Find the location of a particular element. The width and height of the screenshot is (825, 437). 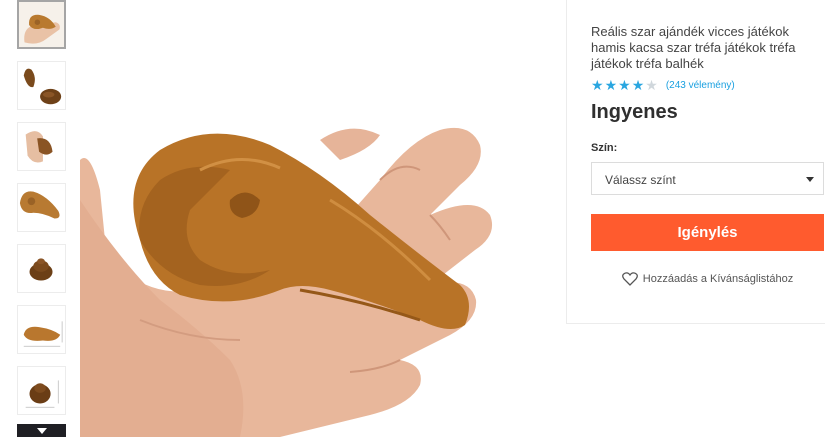

add-to-wishlist-button: Hozzáadás a Kívánságlistához is located at coordinates (707, 279).